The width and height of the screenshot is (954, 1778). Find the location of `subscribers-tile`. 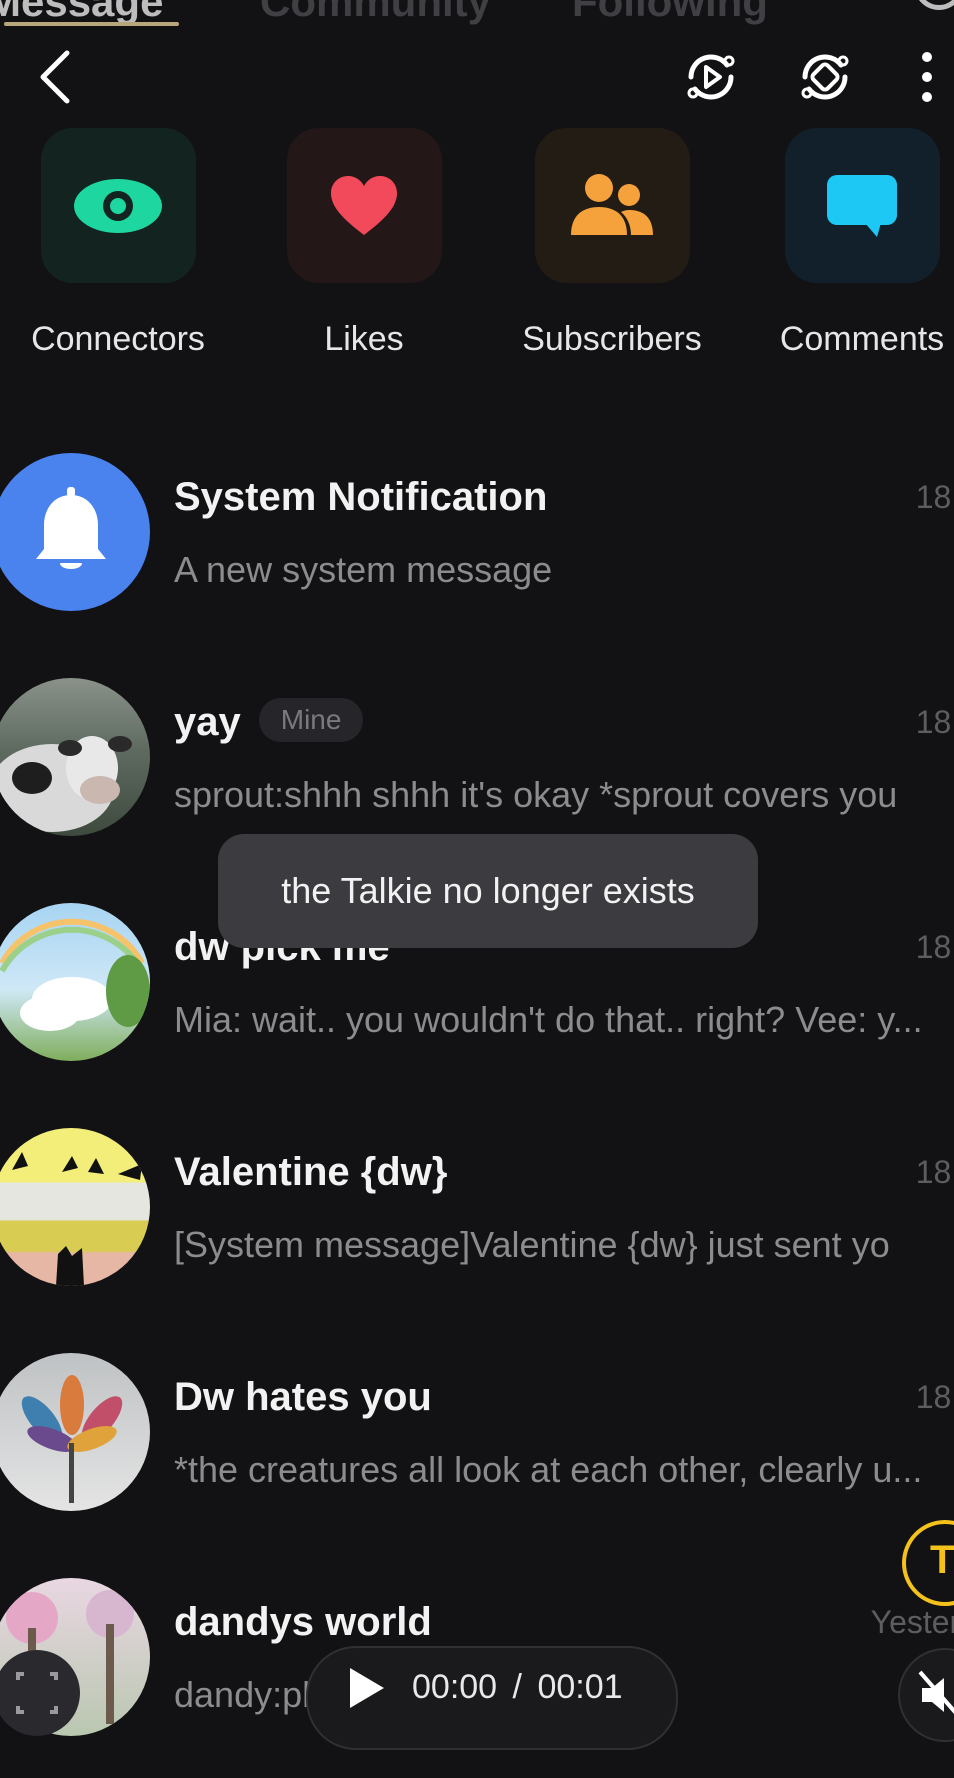

subscribers-tile is located at coordinates (612, 205).